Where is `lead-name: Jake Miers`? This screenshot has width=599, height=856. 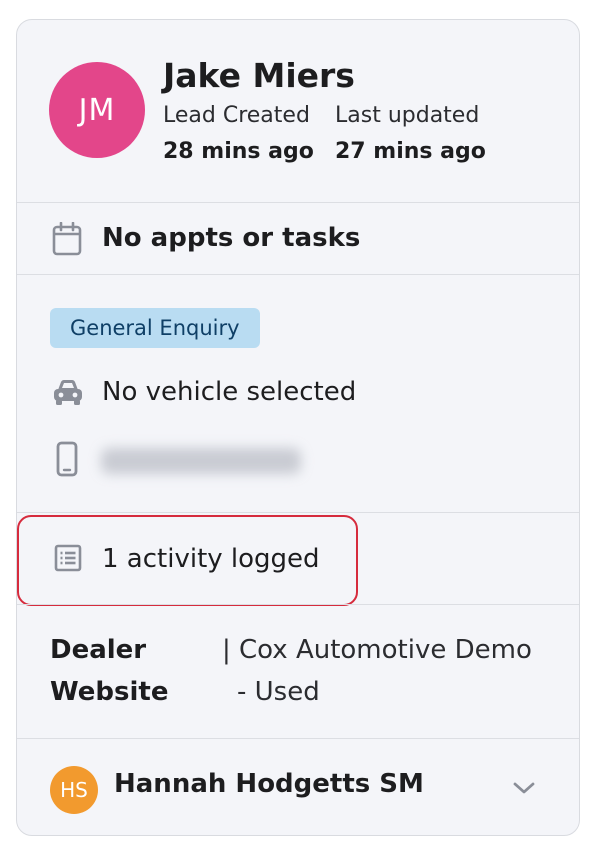 lead-name: Jake Miers is located at coordinates (259, 75).